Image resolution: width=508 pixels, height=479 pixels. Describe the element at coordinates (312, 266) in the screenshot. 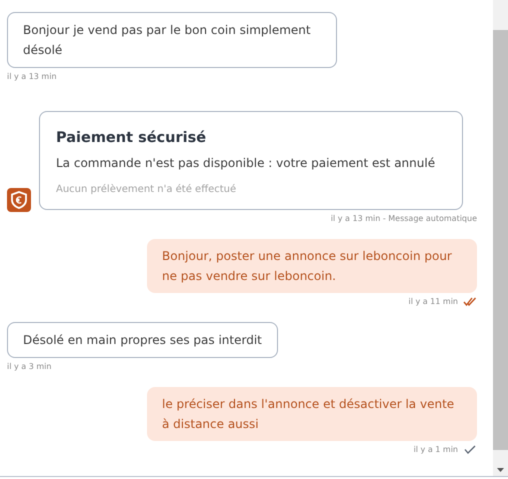

I see `message-bubble: Bonjour, poster une annonce sur leboncoin pour ne pas vendre sur leboncoin.` at that location.